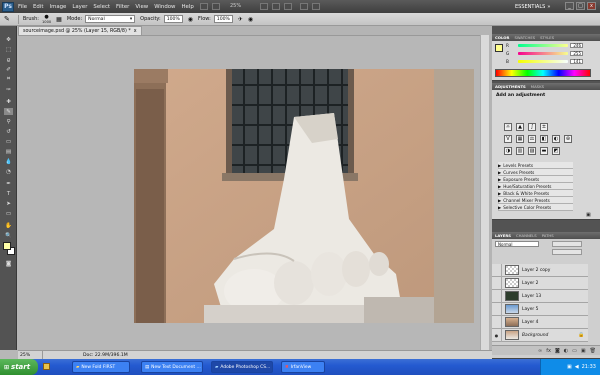  Describe the element at coordinates (580, 6) in the screenshot. I see `maximize-button: □` at that location.